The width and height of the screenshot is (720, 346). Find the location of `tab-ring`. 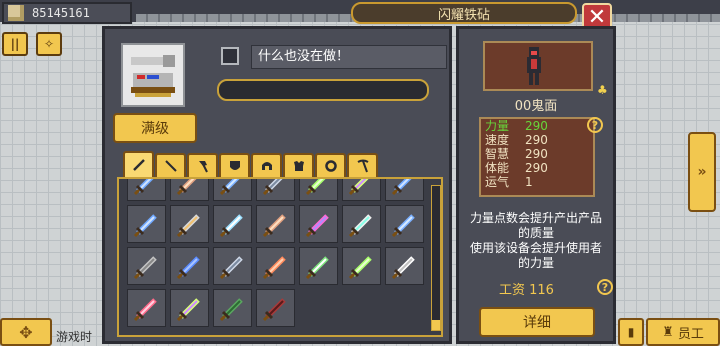

tab-ring is located at coordinates (330, 165).